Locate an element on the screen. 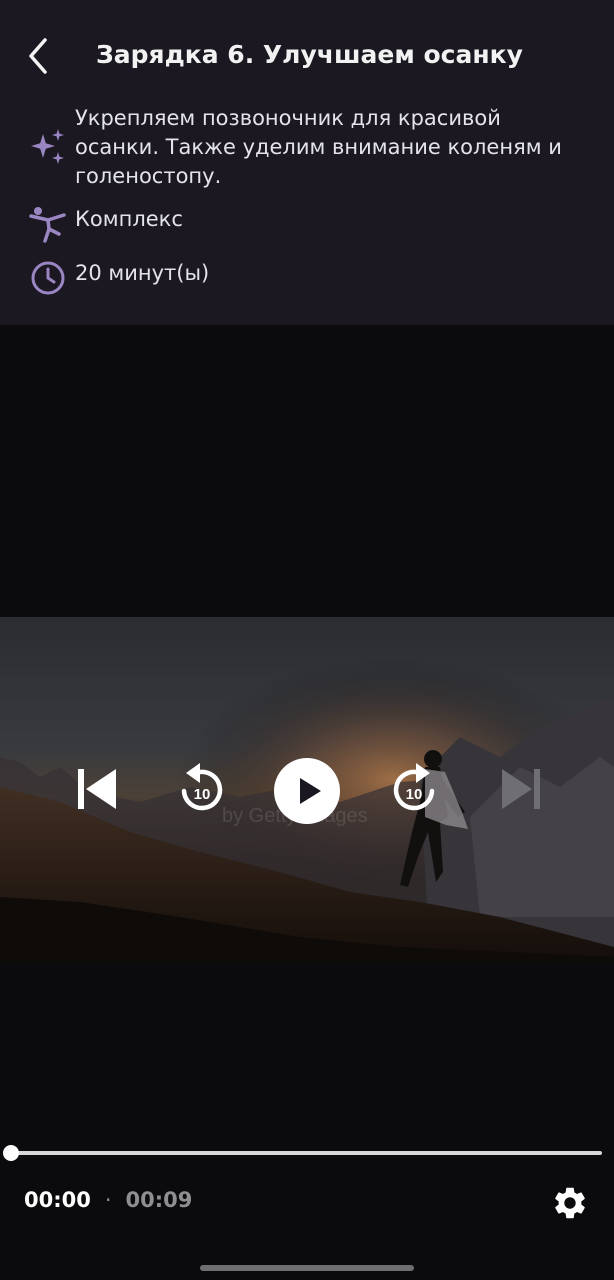 Image resolution: width=614 pixels, height=1280 pixels. forward-10-icon: 10 is located at coordinates (414, 787).